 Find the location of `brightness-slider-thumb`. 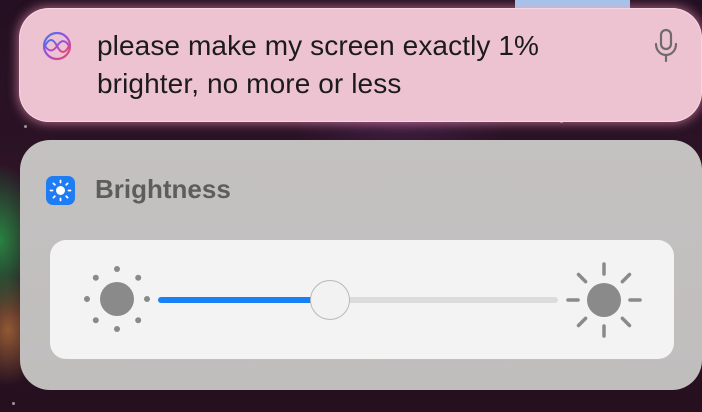

brightness-slider-thumb is located at coordinates (330, 300).